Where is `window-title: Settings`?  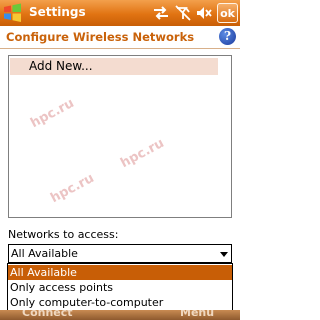 window-title: Settings is located at coordinates (57, 12).